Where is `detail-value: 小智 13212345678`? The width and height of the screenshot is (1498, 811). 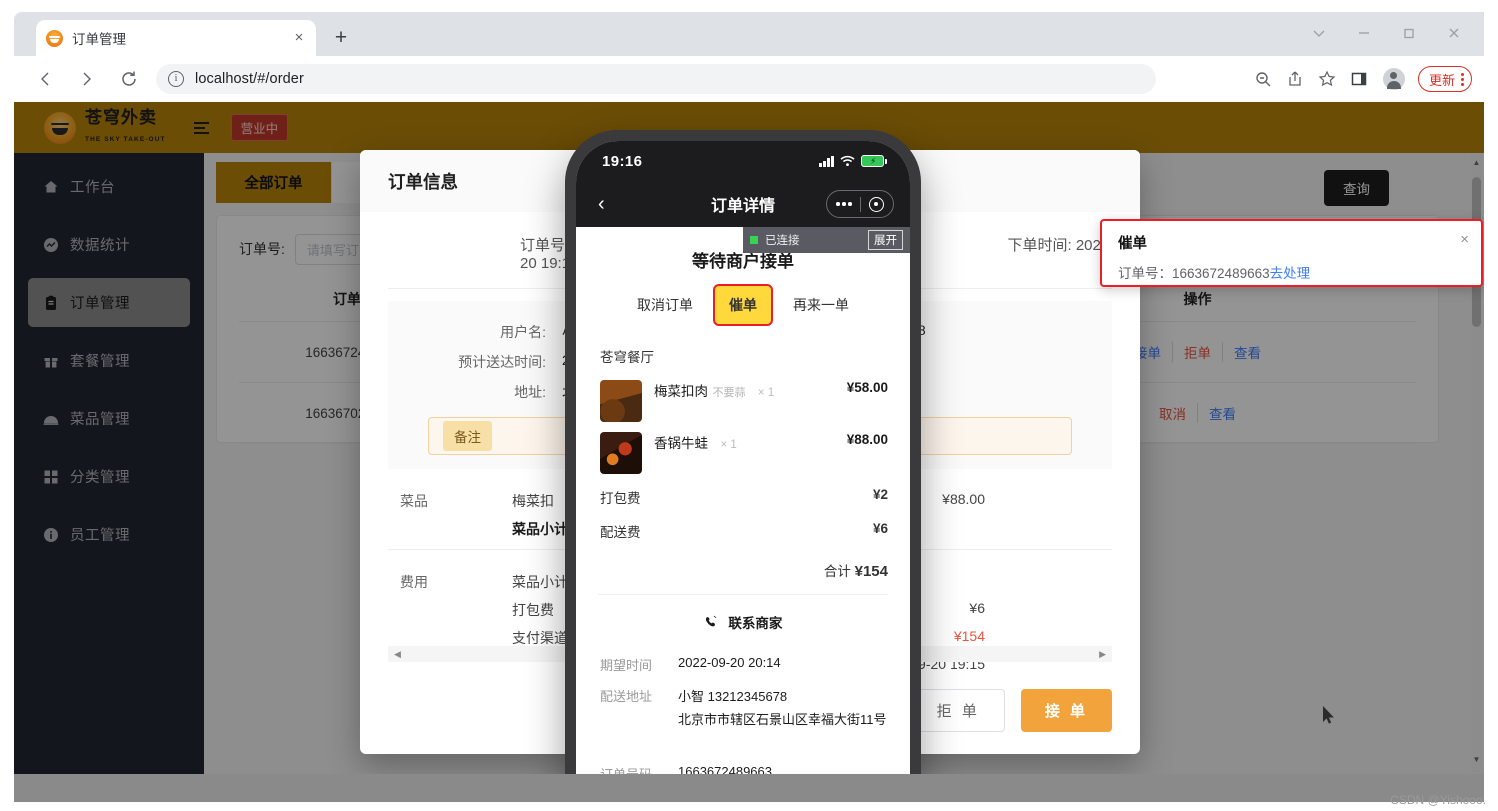 detail-value: 小智 13212345678 is located at coordinates (733, 696).